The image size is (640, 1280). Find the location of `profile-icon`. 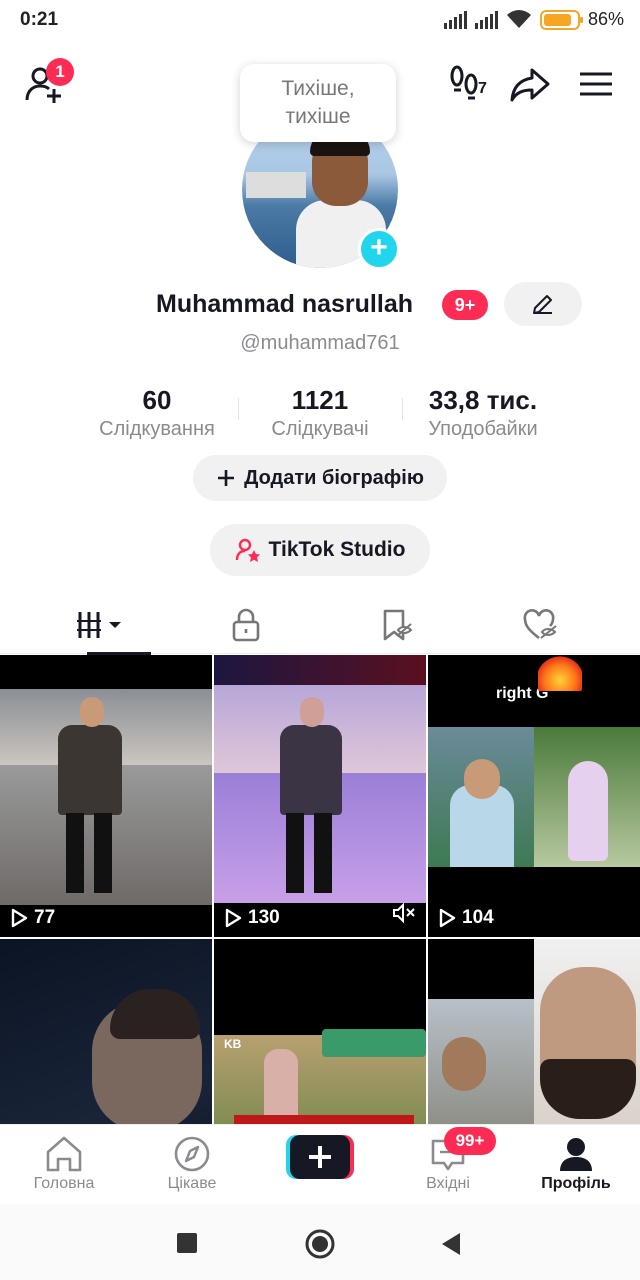

profile-icon is located at coordinates (576, 1154).